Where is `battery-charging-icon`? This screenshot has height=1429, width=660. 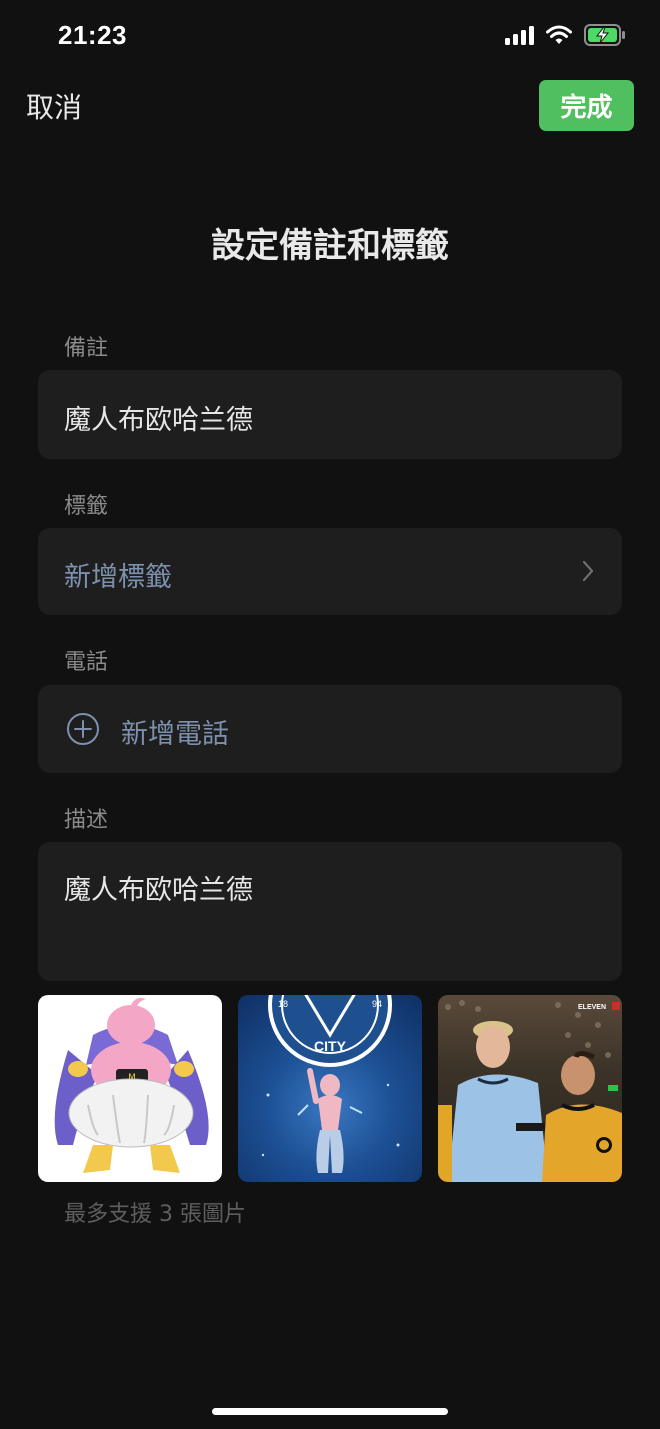
battery-charging-icon is located at coordinates (604, 35).